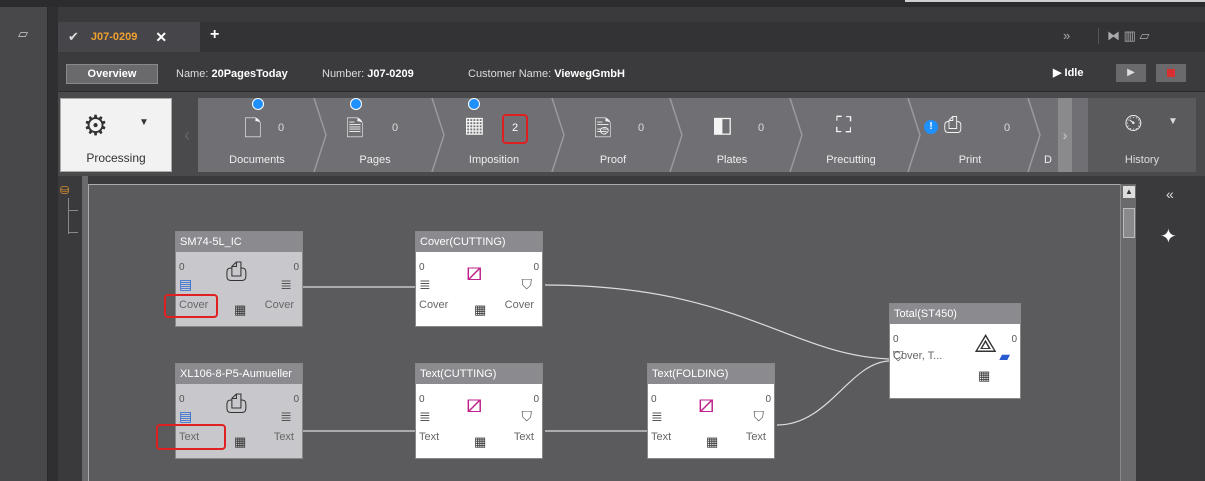 The height and width of the screenshot is (481, 1205). I want to click on step-pages: 🗎 0 Pages, so click(375, 135).